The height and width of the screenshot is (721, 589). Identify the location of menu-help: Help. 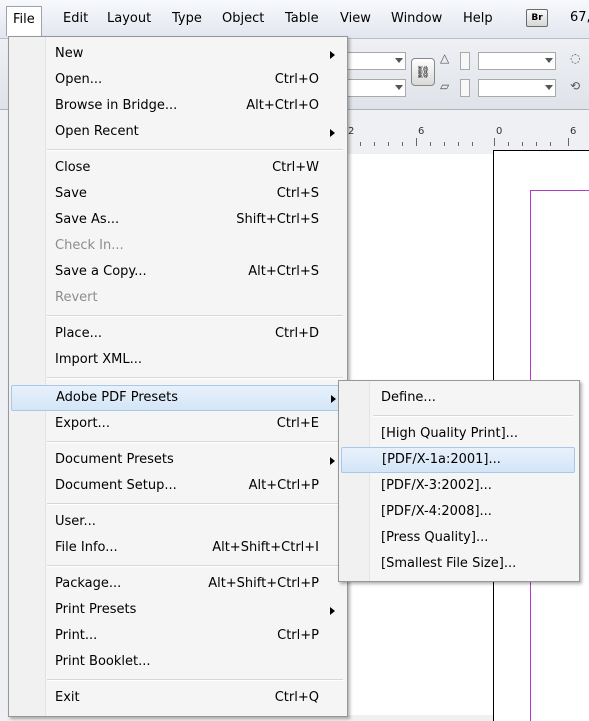
(478, 19).